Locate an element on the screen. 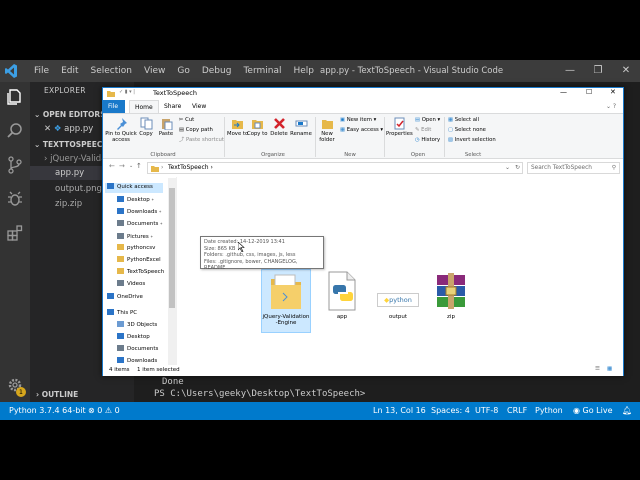 This screenshot has height=480, width=640. file-item-output: ◆python output is located at coordinates (398, 295).